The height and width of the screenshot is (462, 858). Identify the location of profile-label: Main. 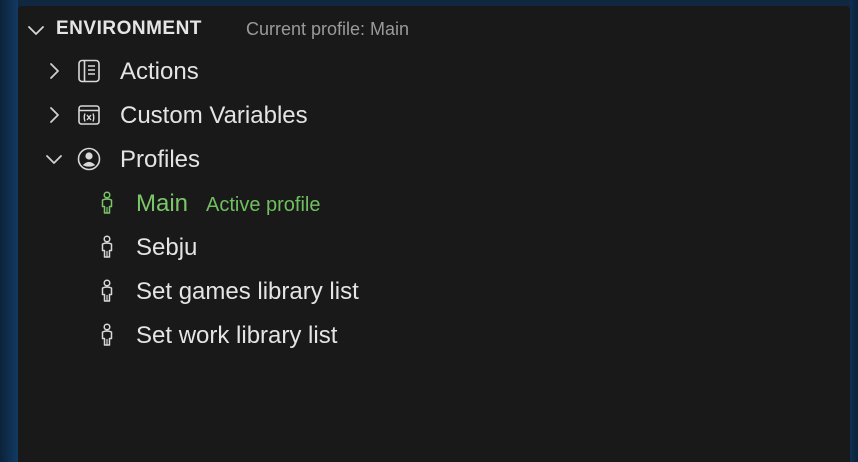
(162, 203).